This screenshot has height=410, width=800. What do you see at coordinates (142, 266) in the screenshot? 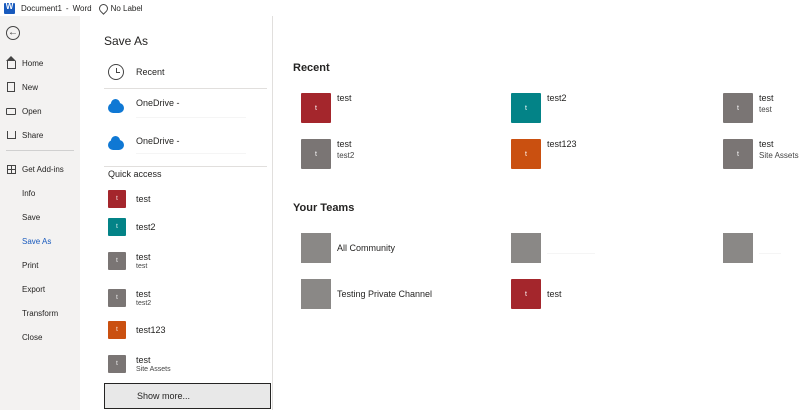
I see `quick-access-sub: test` at bounding box center [142, 266].